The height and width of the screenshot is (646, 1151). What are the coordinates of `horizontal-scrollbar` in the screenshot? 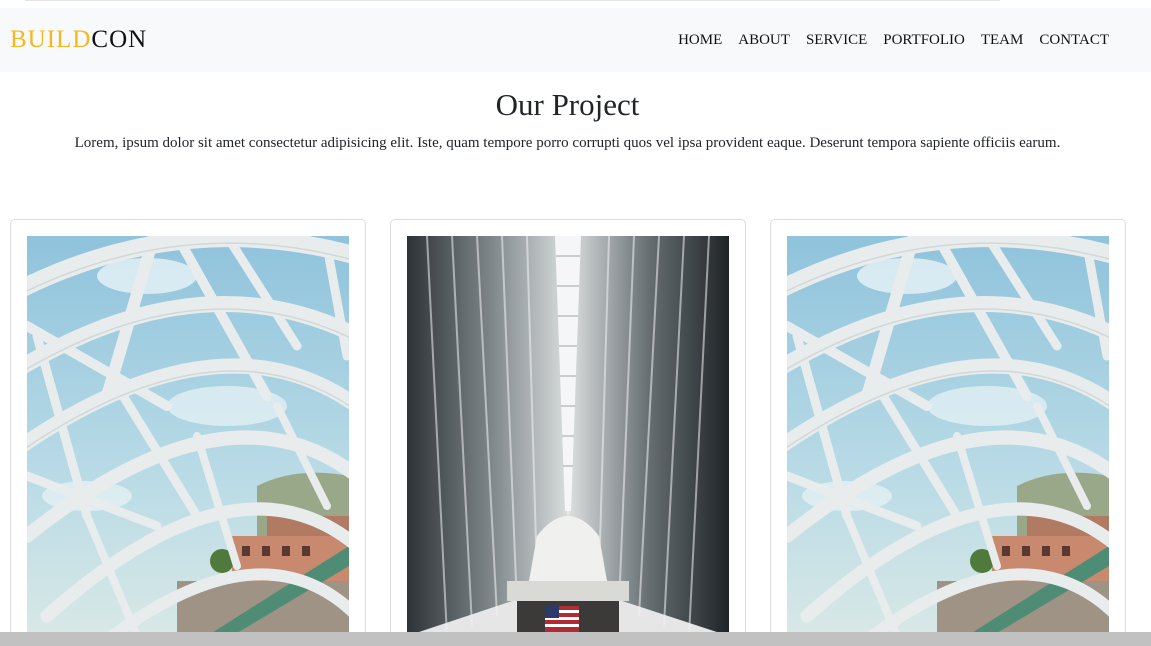 It's located at (575, 639).